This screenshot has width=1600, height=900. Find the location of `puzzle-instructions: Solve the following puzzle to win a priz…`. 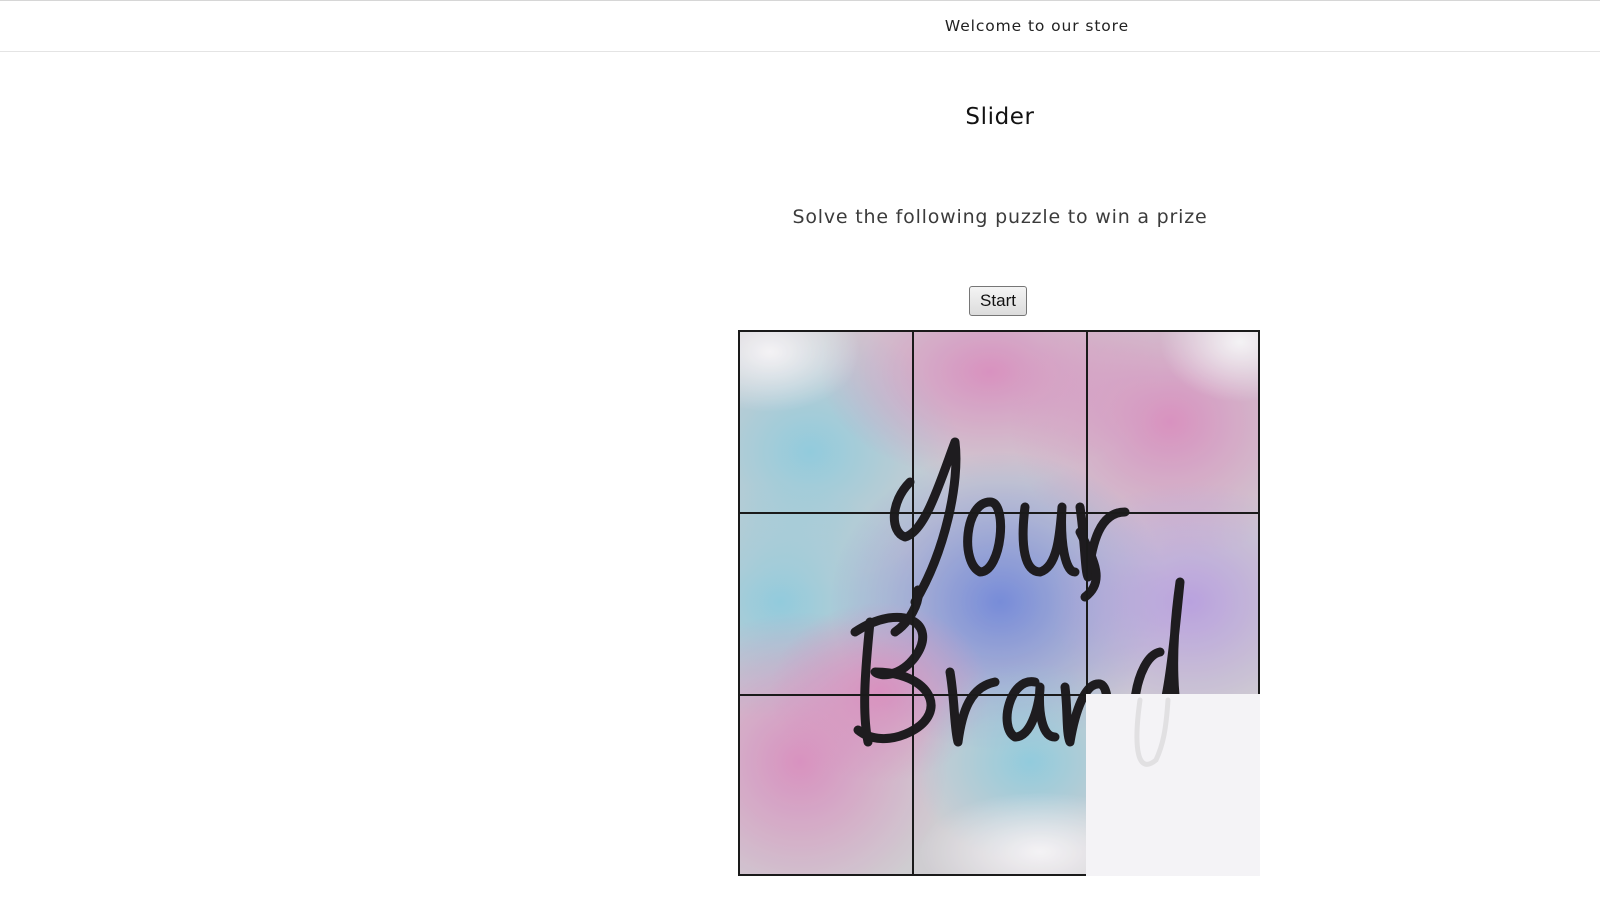

puzzle-instructions: Solve the following puzzle to win a priz… is located at coordinates (1000, 217).